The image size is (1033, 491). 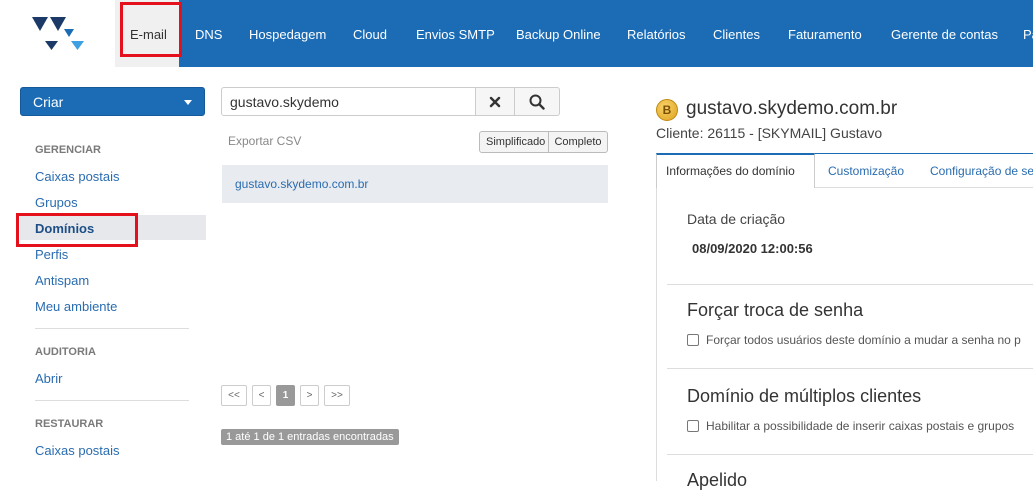 What do you see at coordinates (558, 33) in the screenshot?
I see `nav-backup-online: Backup Online` at bounding box center [558, 33].